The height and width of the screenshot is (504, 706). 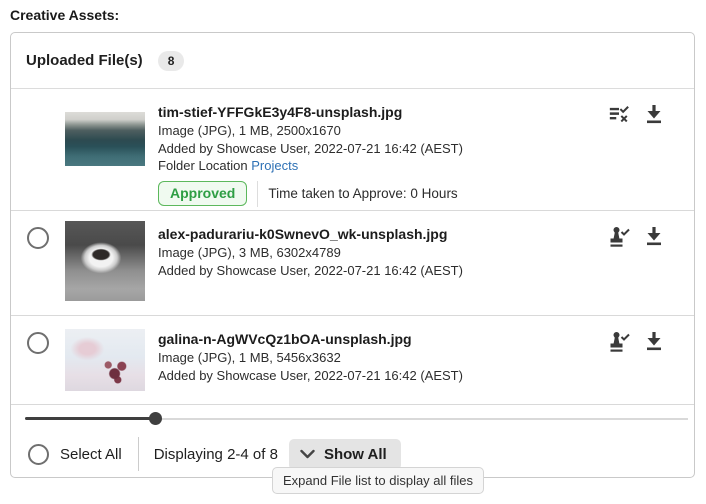 What do you see at coordinates (619, 115) in the screenshot?
I see `approval-list-icon` at bounding box center [619, 115].